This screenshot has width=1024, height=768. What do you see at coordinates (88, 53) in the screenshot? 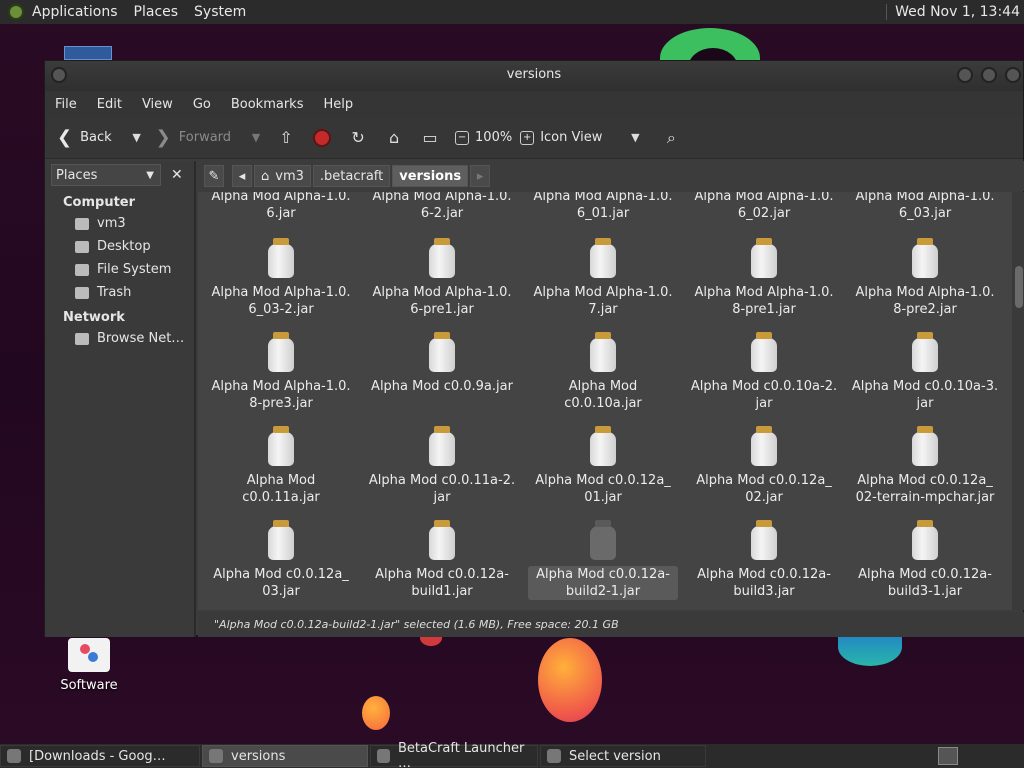
I see `desktop-icon-partial` at bounding box center [88, 53].